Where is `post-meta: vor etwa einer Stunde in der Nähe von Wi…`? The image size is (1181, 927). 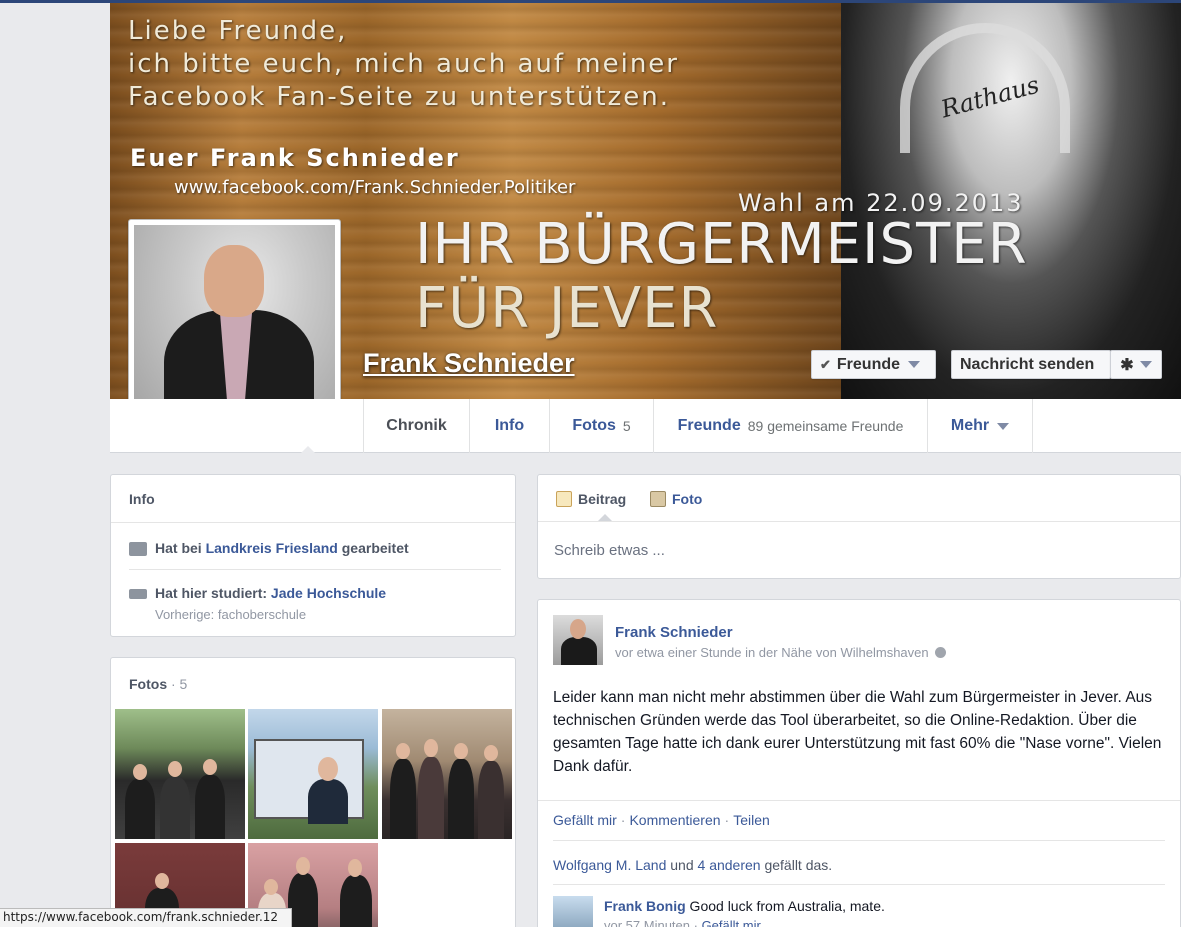 post-meta: vor etwa einer Stunde in der Nähe von Wi… is located at coordinates (780, 652).